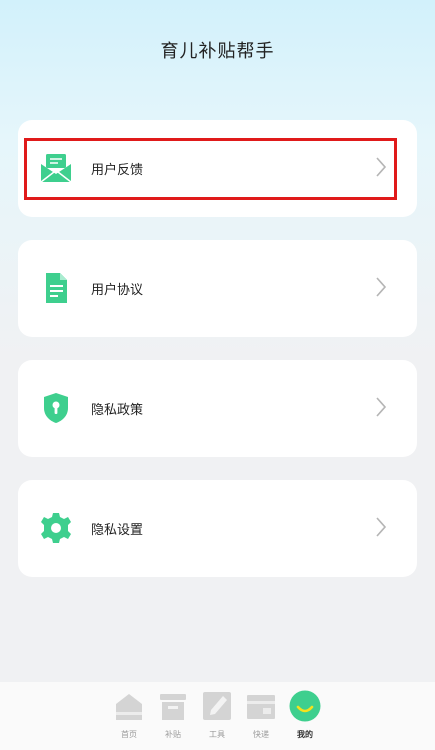 The image size is (435, 750). Describe the element at coordinates (56, 168) in the screenshot. I see `mail-icon` at that location.